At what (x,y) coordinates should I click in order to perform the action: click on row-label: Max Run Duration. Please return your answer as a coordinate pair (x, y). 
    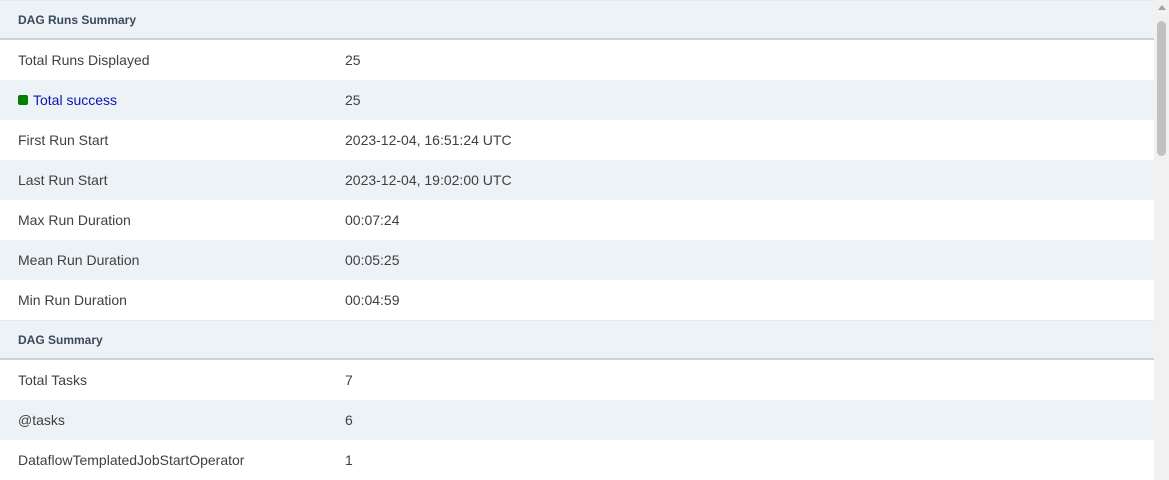
    Looking at the image, I should click on (74, 220).